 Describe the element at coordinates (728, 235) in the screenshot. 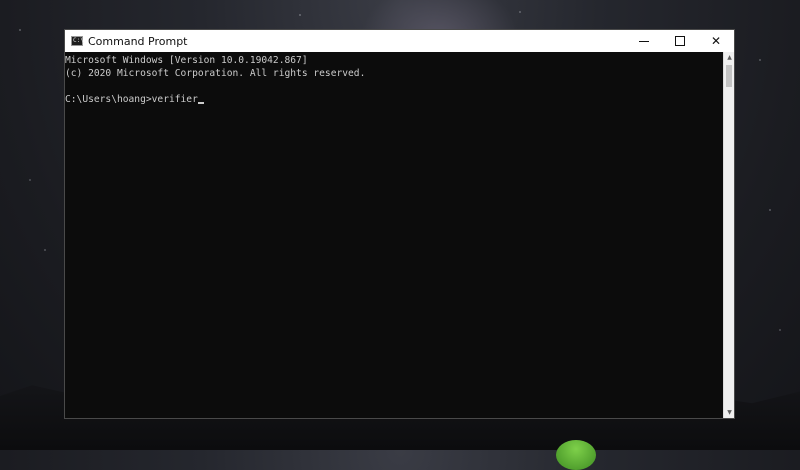

I see `vertical-scrollbar: ▲ ▼` at that location.